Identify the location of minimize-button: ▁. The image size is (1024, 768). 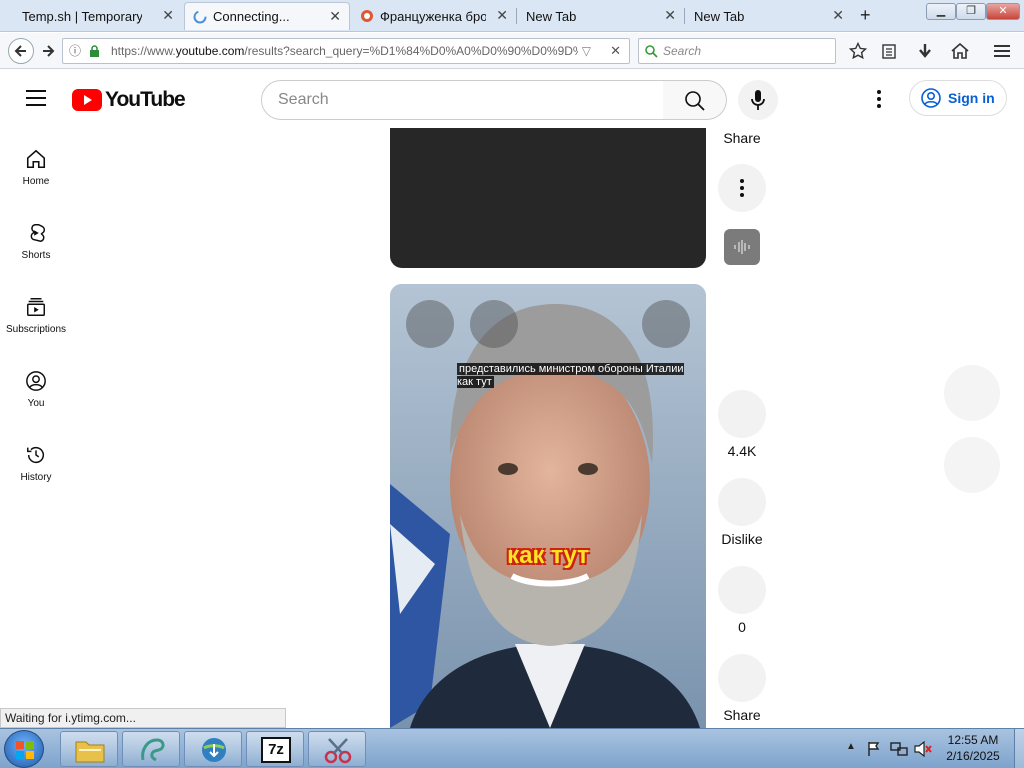
(941, 11).